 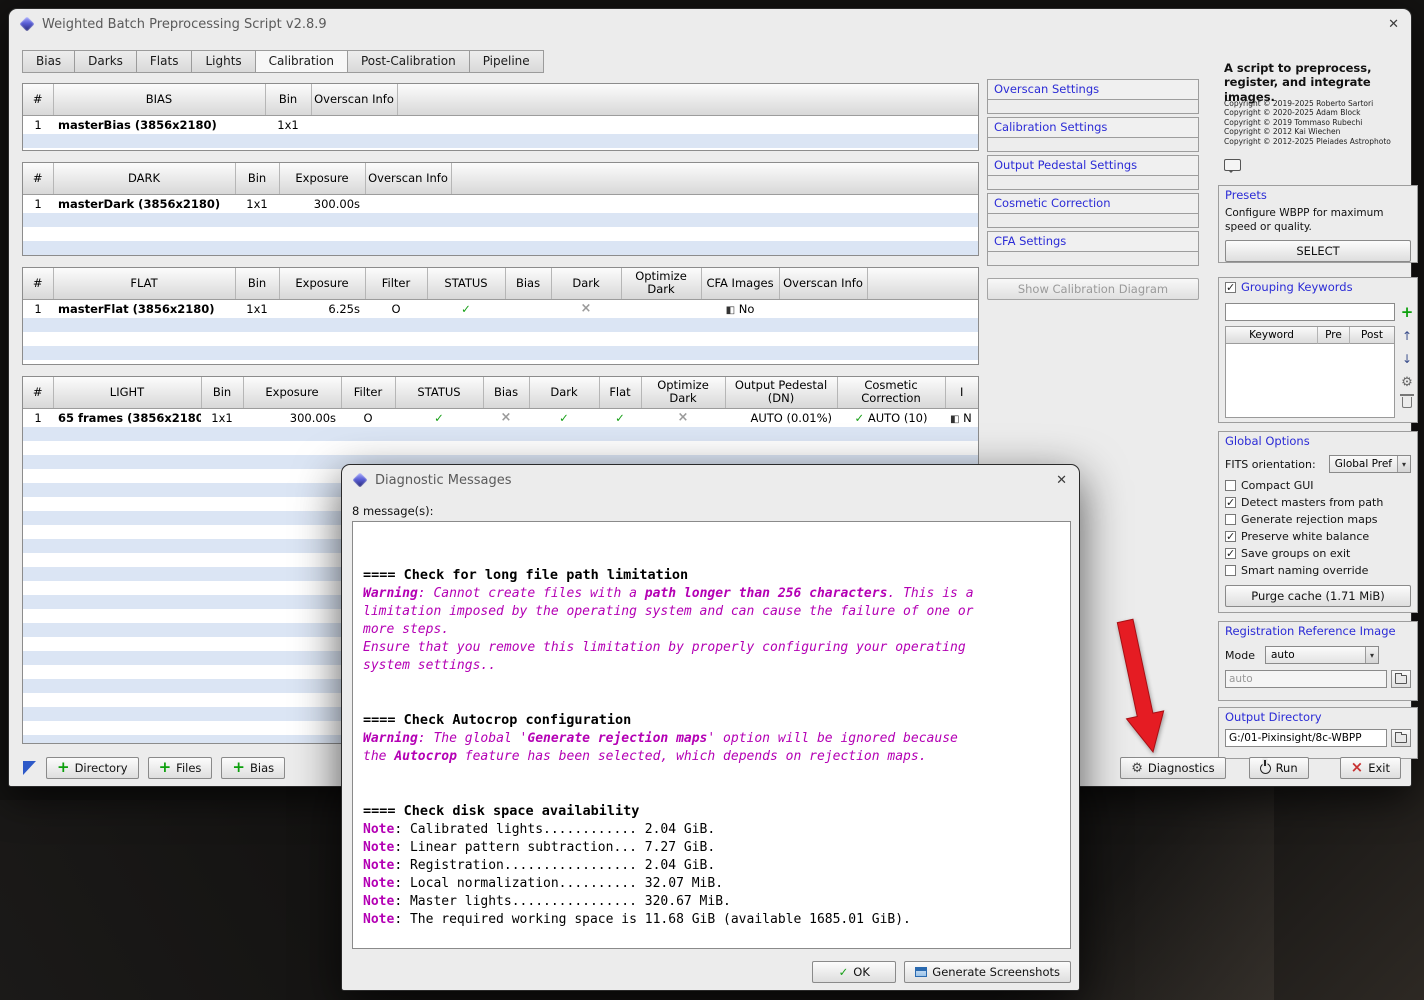 I want to click on column-header: LIGHT, so click(x=127, y=393).